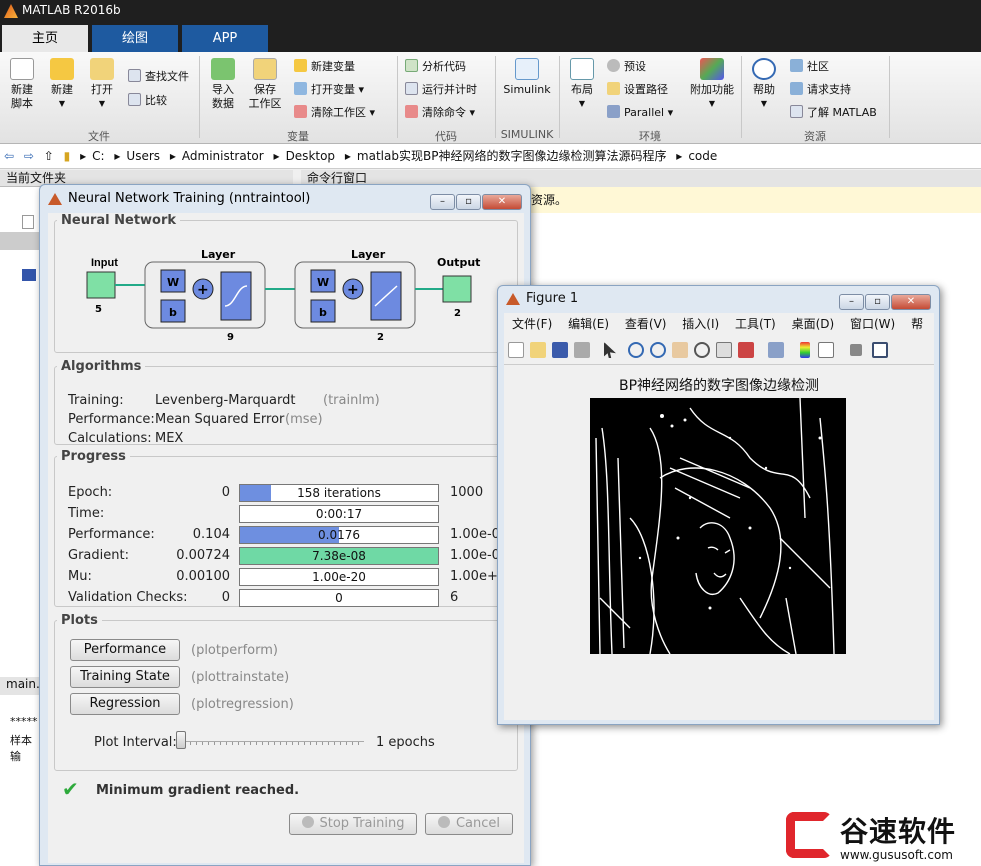 The height and width of the screenshot is (866, 981). I want to click on edge-detection-image, so click(718, 526).